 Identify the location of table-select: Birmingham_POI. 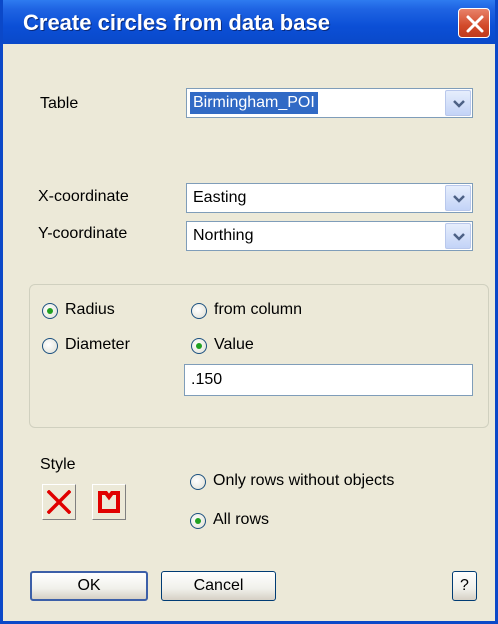
(329, 103).